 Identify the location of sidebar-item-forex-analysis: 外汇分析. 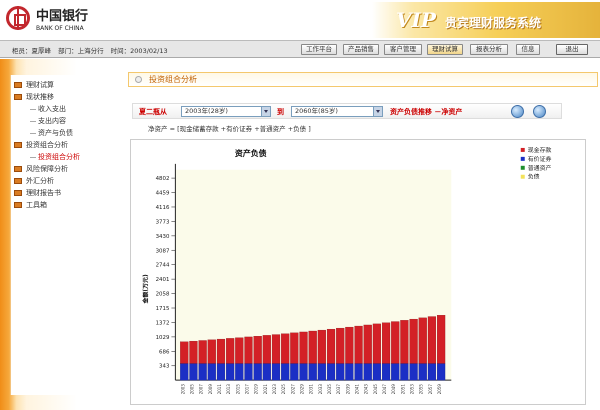
(59, 181).